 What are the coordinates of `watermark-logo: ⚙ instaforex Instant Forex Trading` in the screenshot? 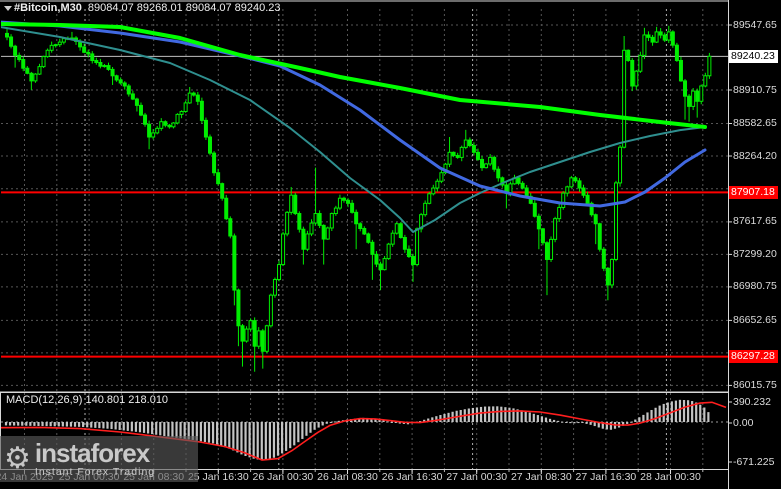 It's located at (99, 459).